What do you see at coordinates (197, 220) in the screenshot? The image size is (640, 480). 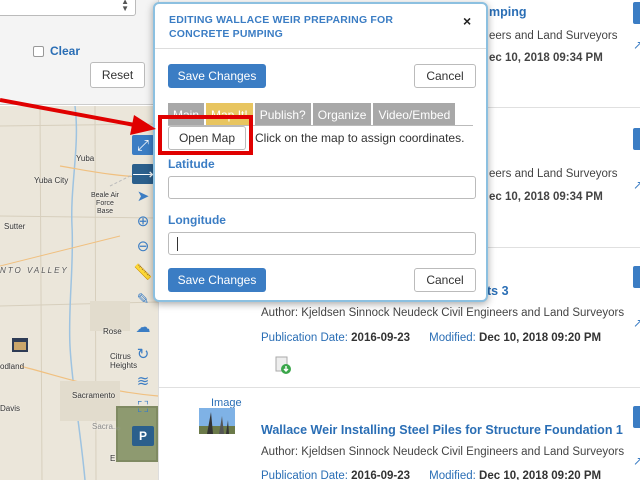 I see `longitude-label: Longitude` at bounding box center [197, 220].